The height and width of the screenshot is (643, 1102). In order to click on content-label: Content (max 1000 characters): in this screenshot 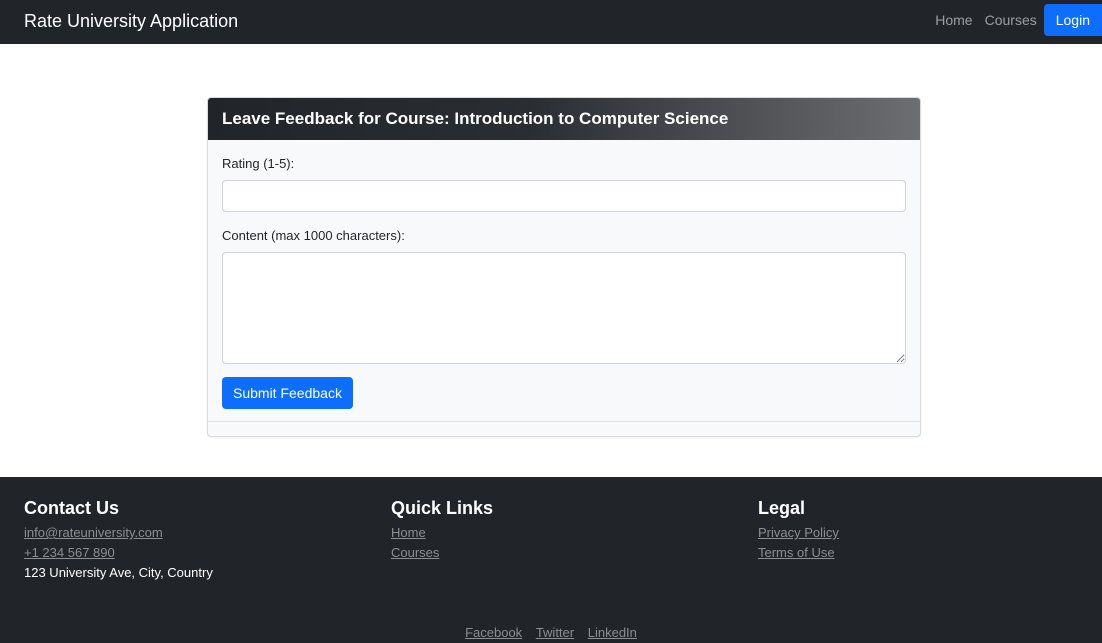, I will do `click(313, 235)`.